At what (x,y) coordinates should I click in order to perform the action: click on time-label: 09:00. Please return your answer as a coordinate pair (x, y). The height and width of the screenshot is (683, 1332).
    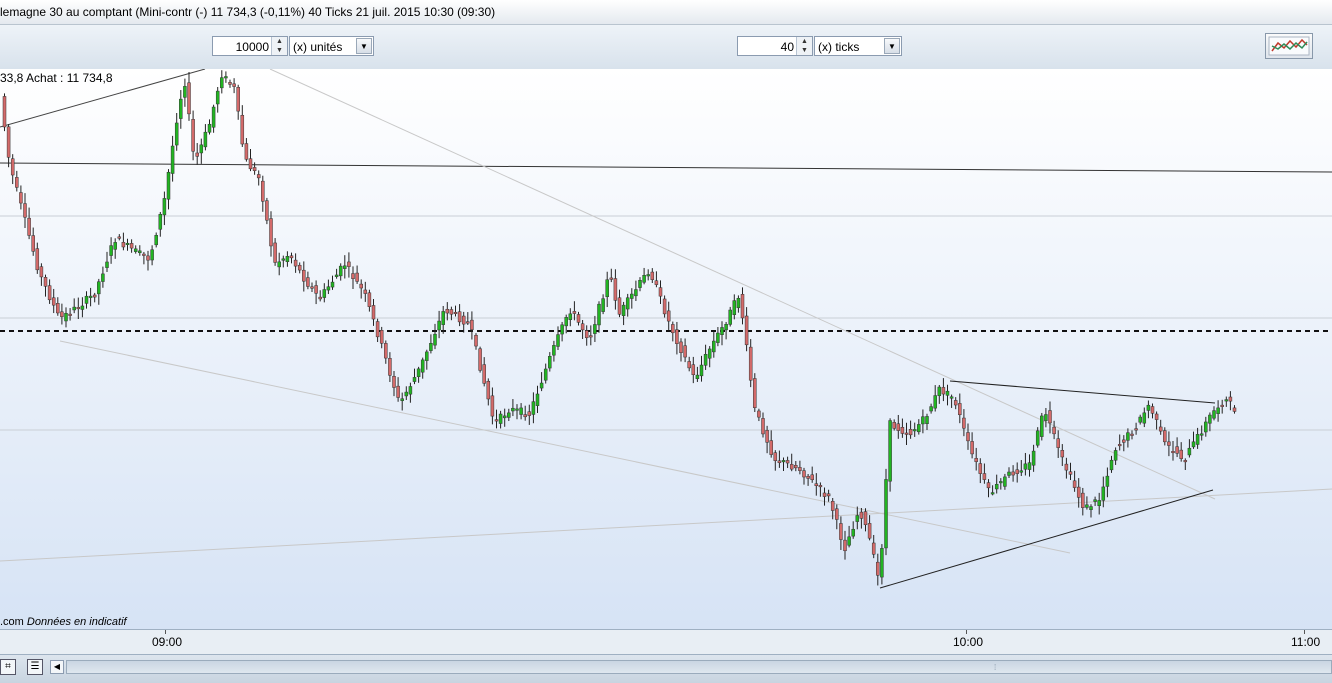
    Looking at the image, I should click on (167, 642).